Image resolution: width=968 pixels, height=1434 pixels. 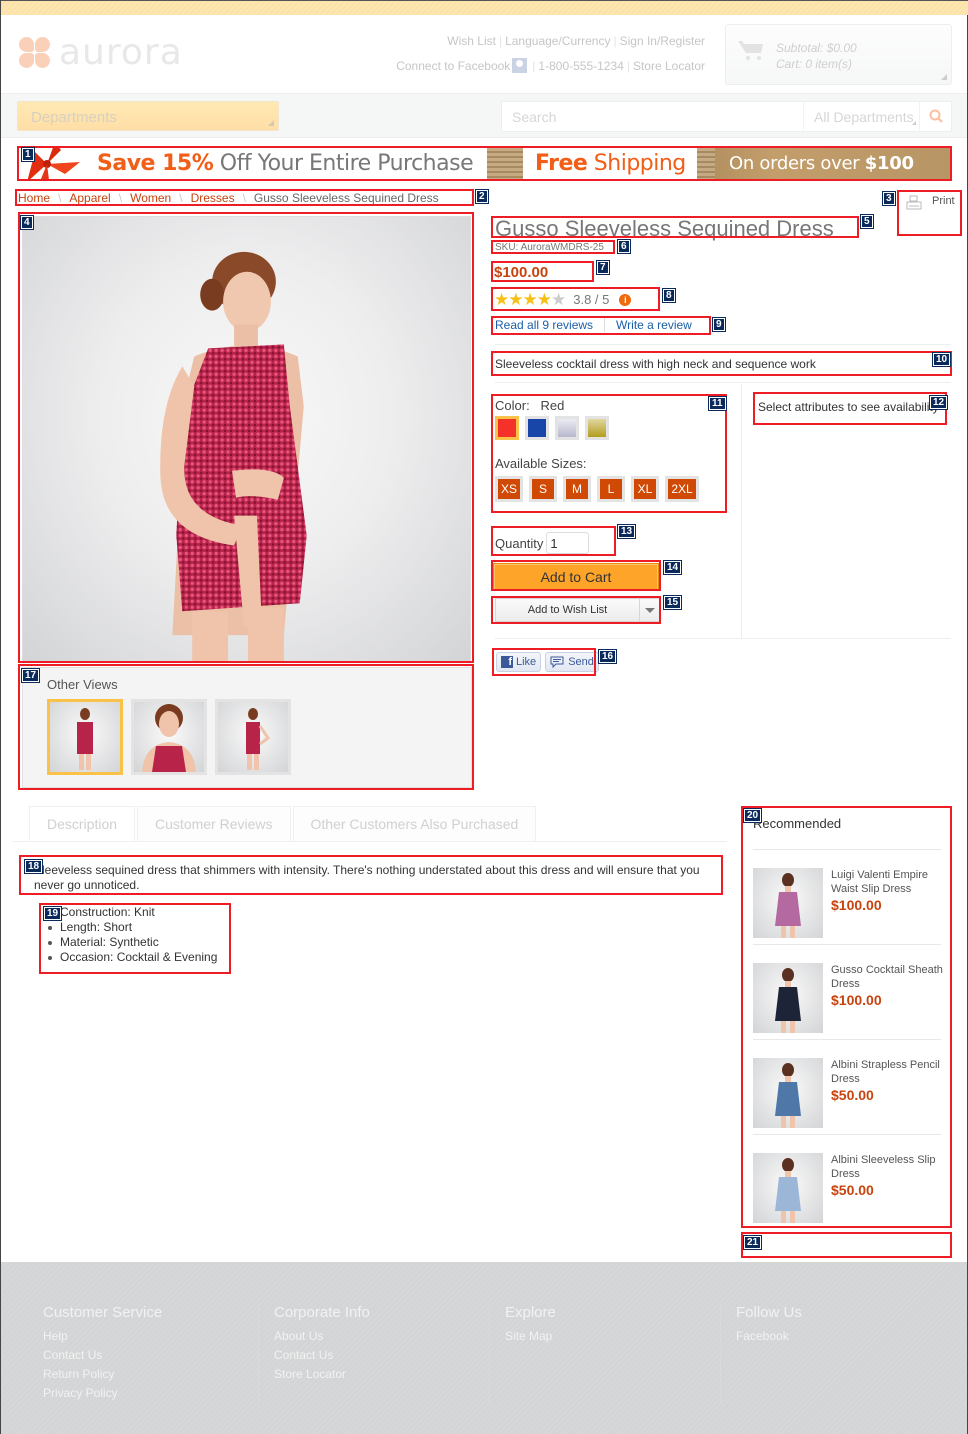 I want to click on like-label: Like, so click(x=526, y=662).